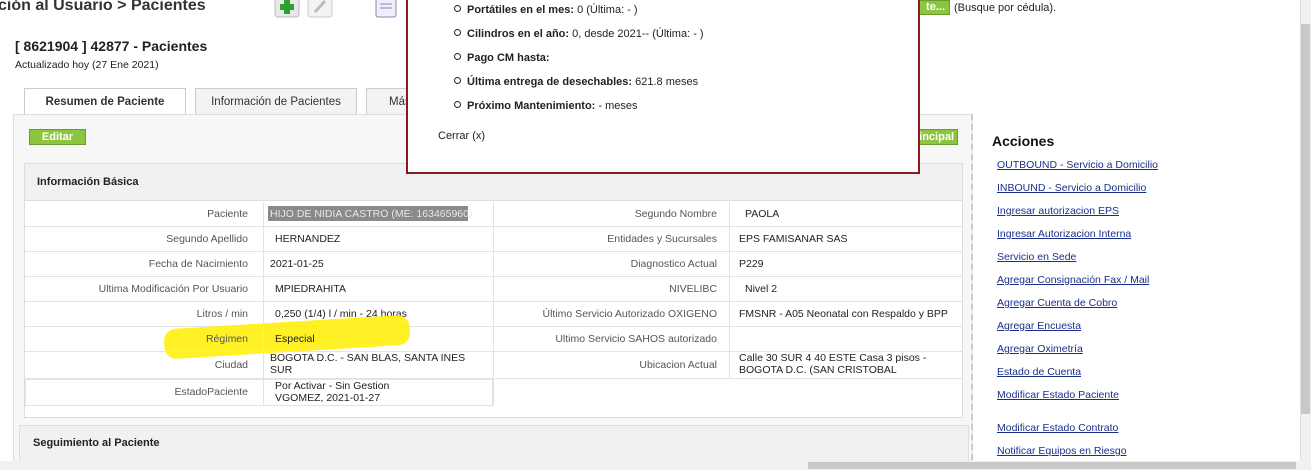  I want to click on action-link-modificar-estado-paciente: Modificar Estado Paciente, so click(1058, 395).